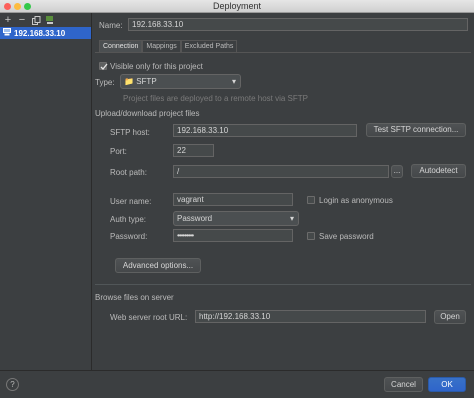 The image size is (474, 398). Describe the element at coordinates (111, 25) in the screenshot. I see `name-label: Name:` at that location.